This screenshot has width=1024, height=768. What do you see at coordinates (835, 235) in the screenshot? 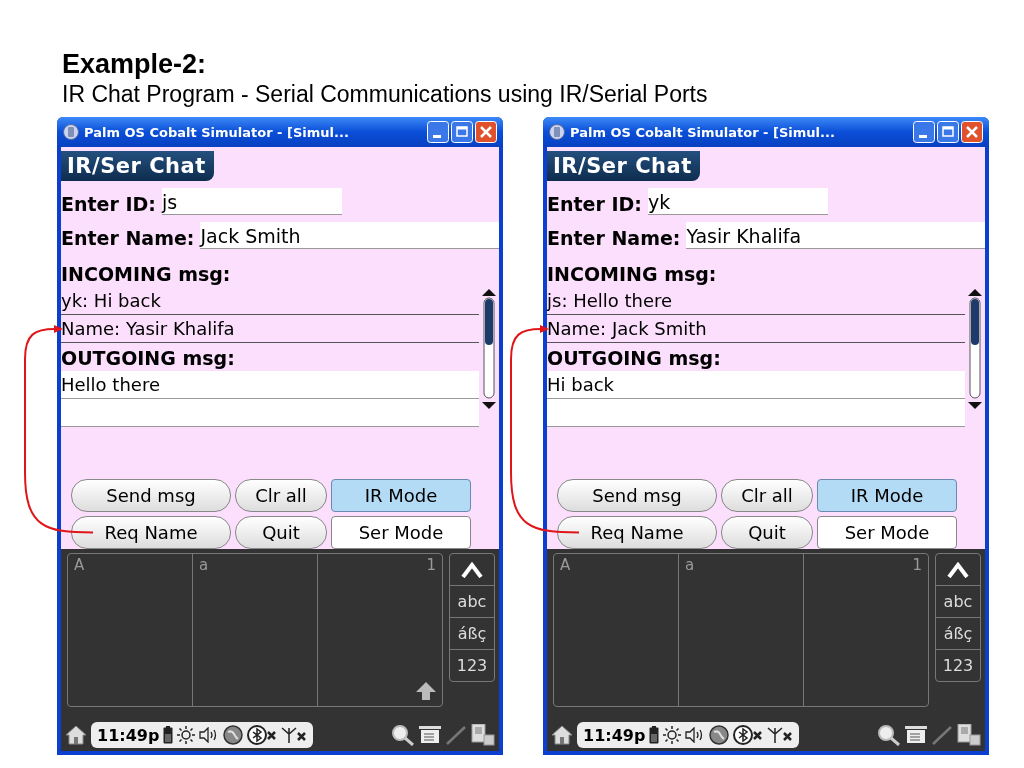
I see `input-field: Yasir Khalifa` at bounding box center [835, 235].